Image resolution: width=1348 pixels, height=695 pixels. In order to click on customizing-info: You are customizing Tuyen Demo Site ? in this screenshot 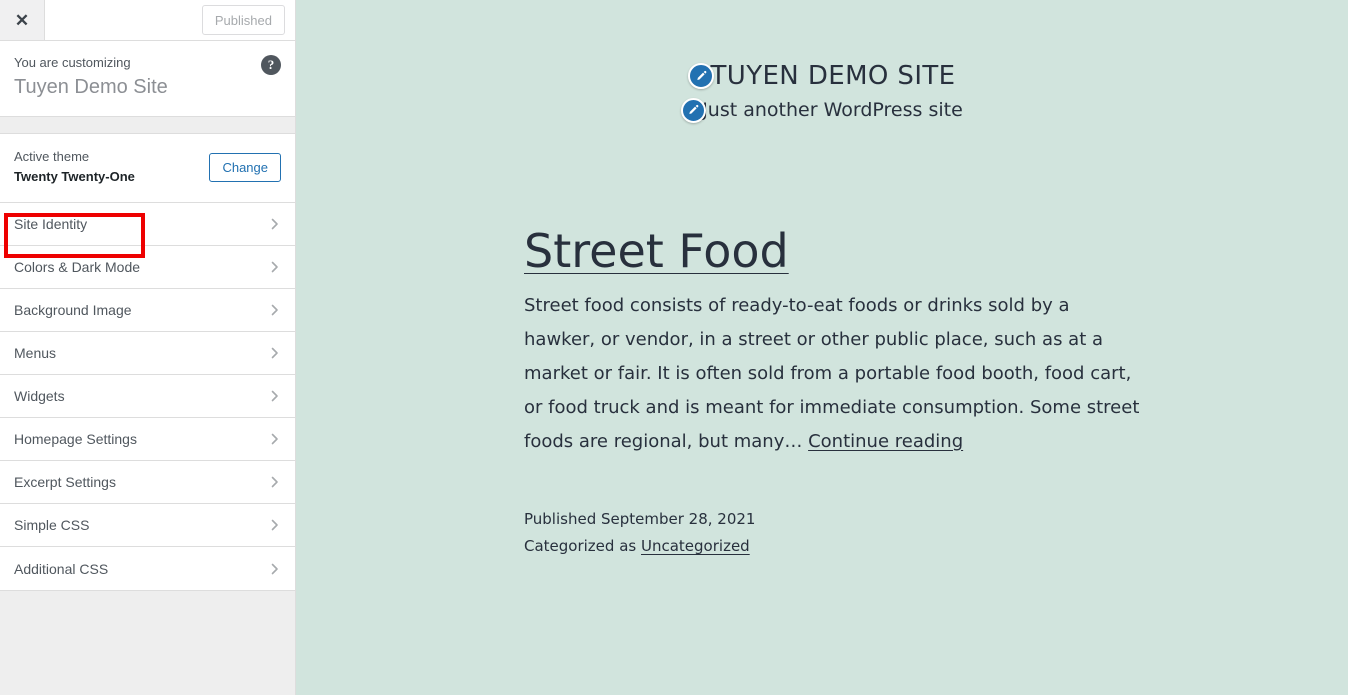, I will do `click(147, 79)`.